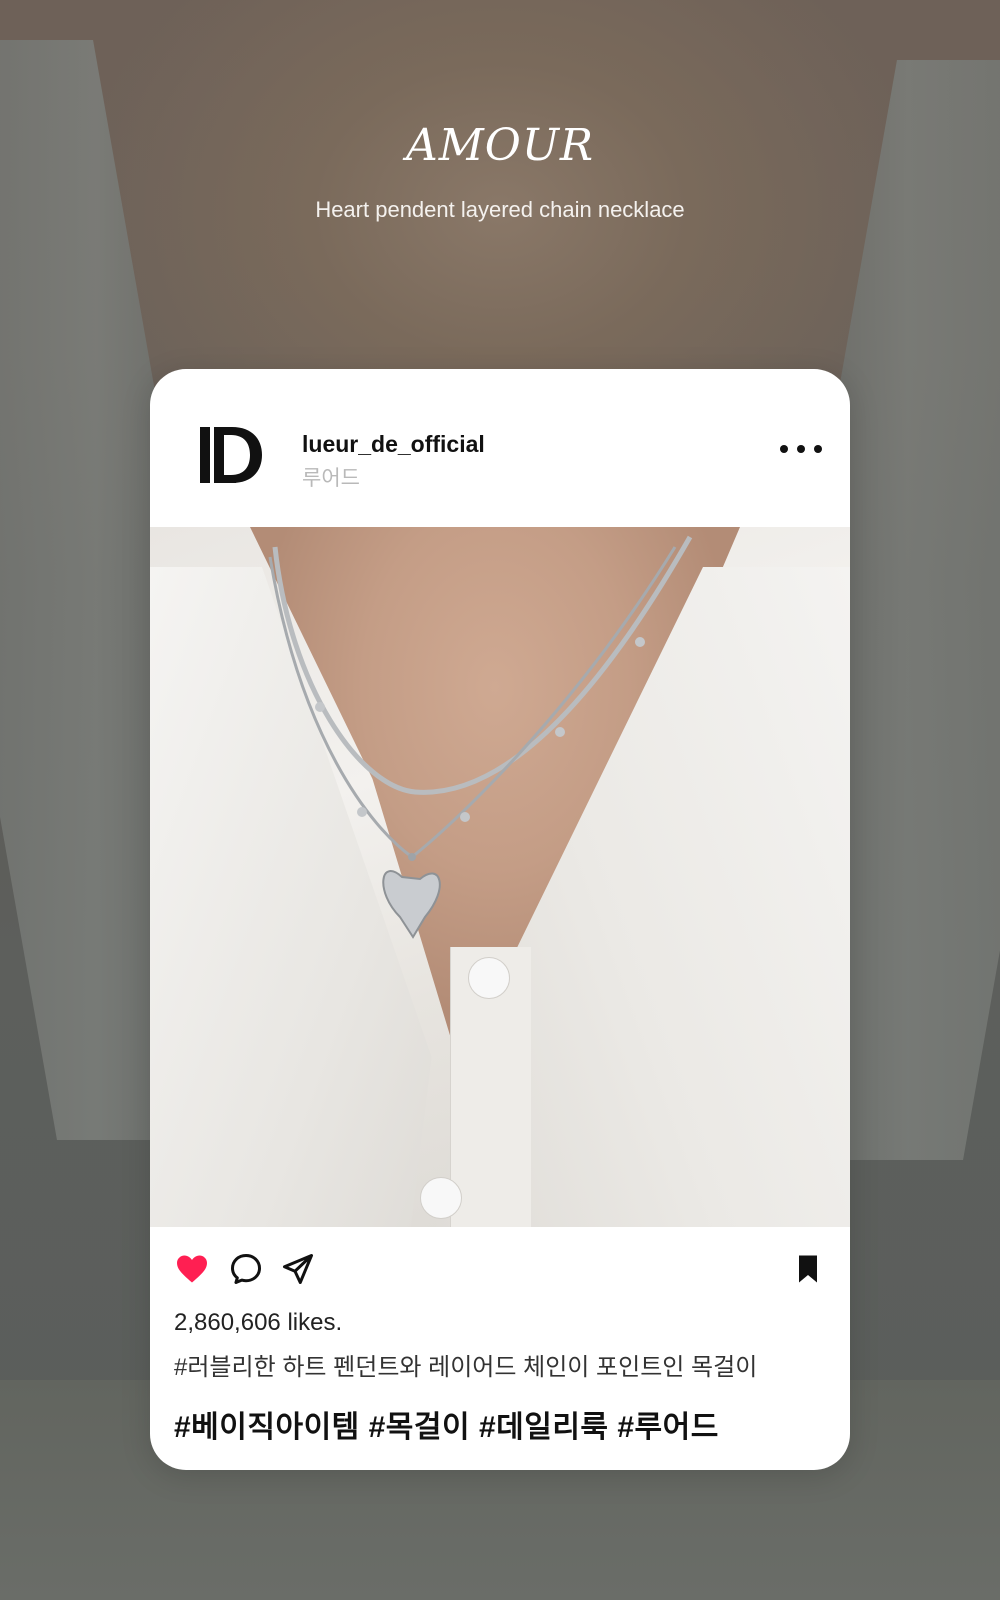  I want to click on image-necklace, so click(480, 737).